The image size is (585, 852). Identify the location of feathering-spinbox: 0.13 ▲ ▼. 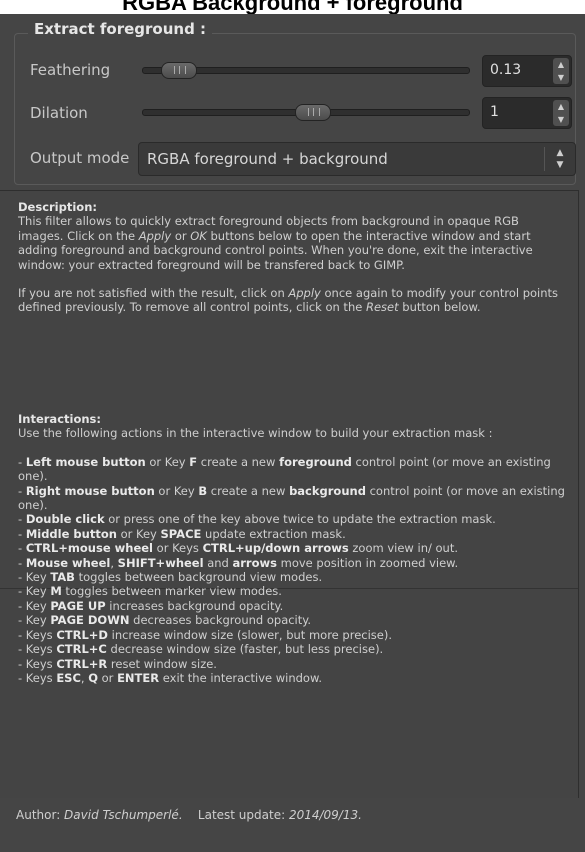
(527, 71).